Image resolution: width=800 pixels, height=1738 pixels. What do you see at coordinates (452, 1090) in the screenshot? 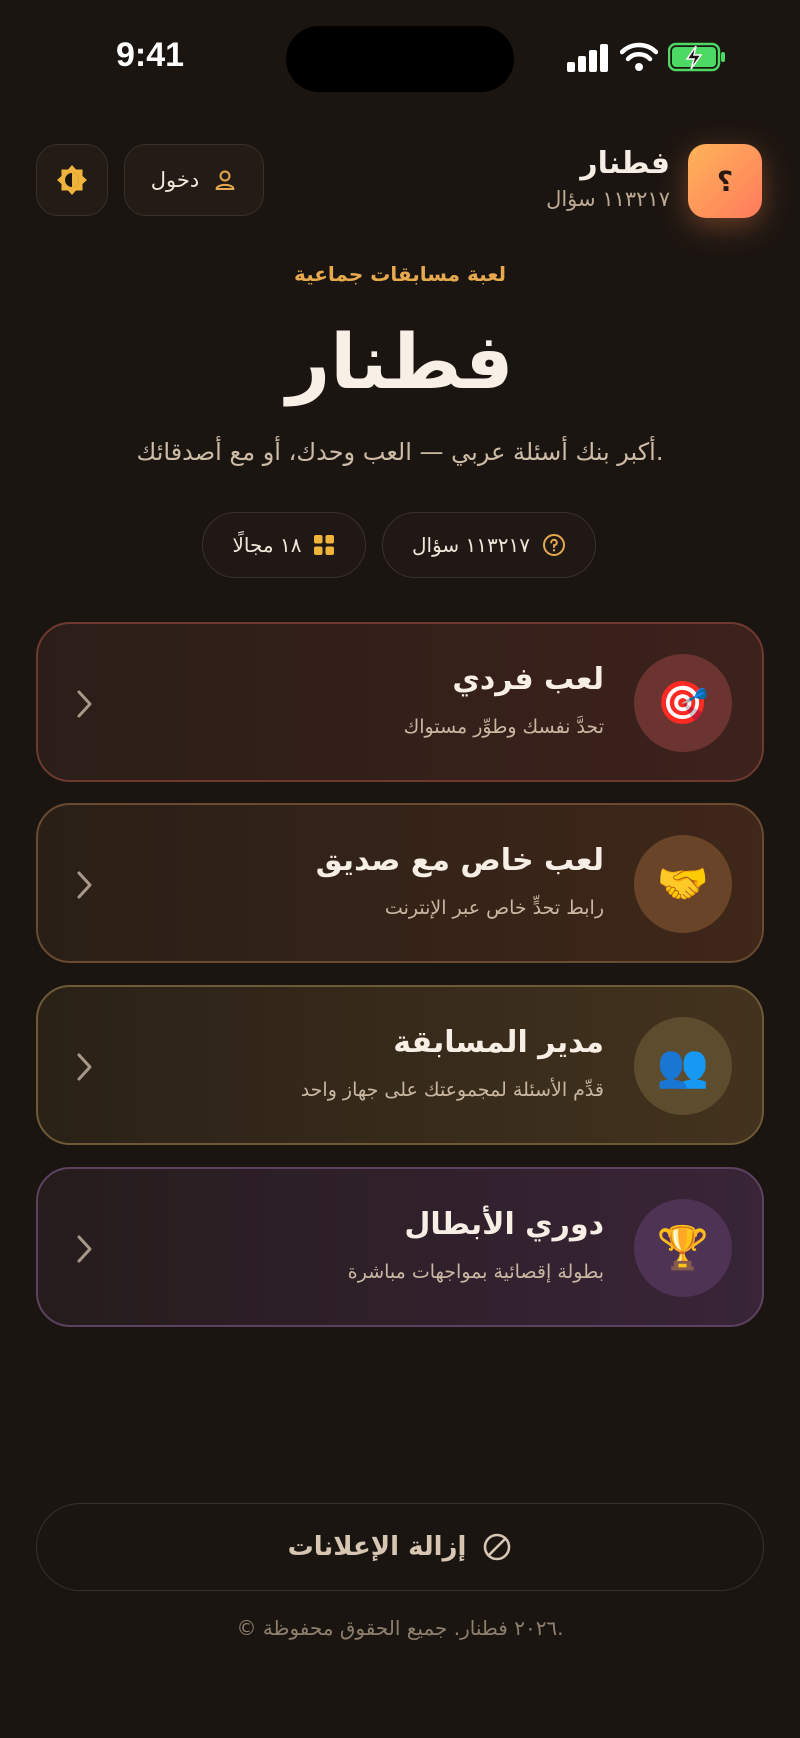
I see `mode-description: قدِّم الأسئلة لمجموعتك على جهاز واحد` at bounding box center [452, 1090].